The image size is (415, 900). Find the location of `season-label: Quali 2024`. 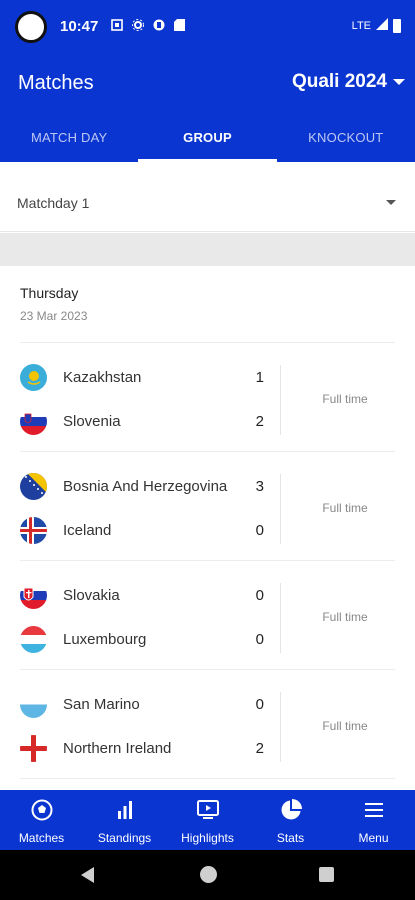

season-label: Quali 2024 is located at coordinates (339, 81).